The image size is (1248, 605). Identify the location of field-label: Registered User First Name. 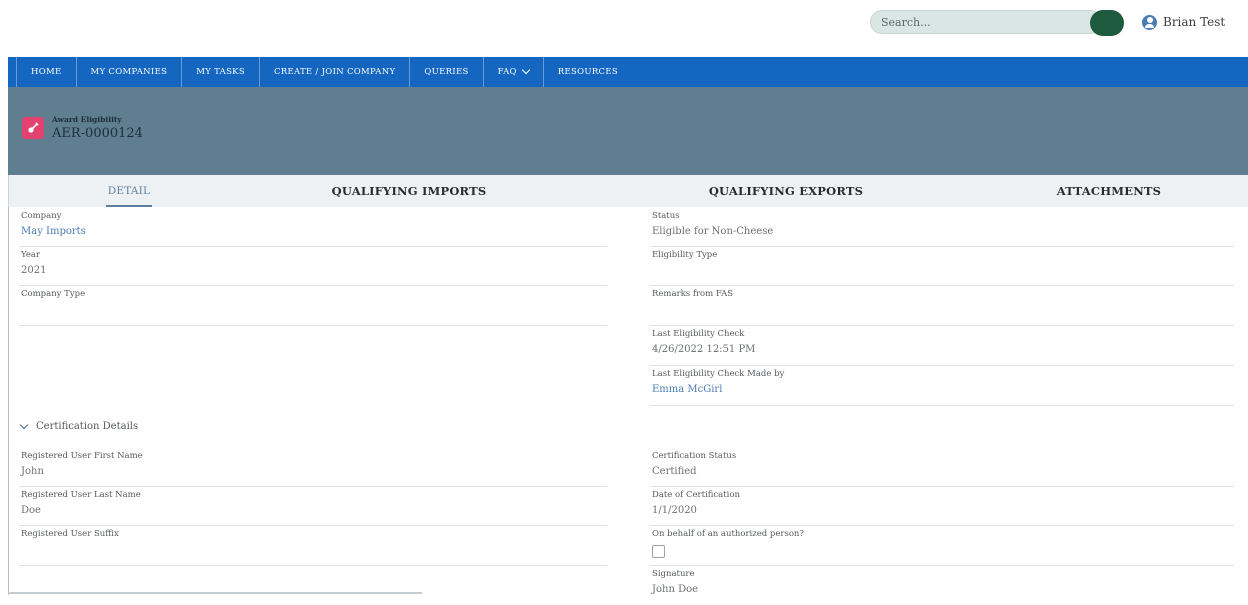
(82, 456).